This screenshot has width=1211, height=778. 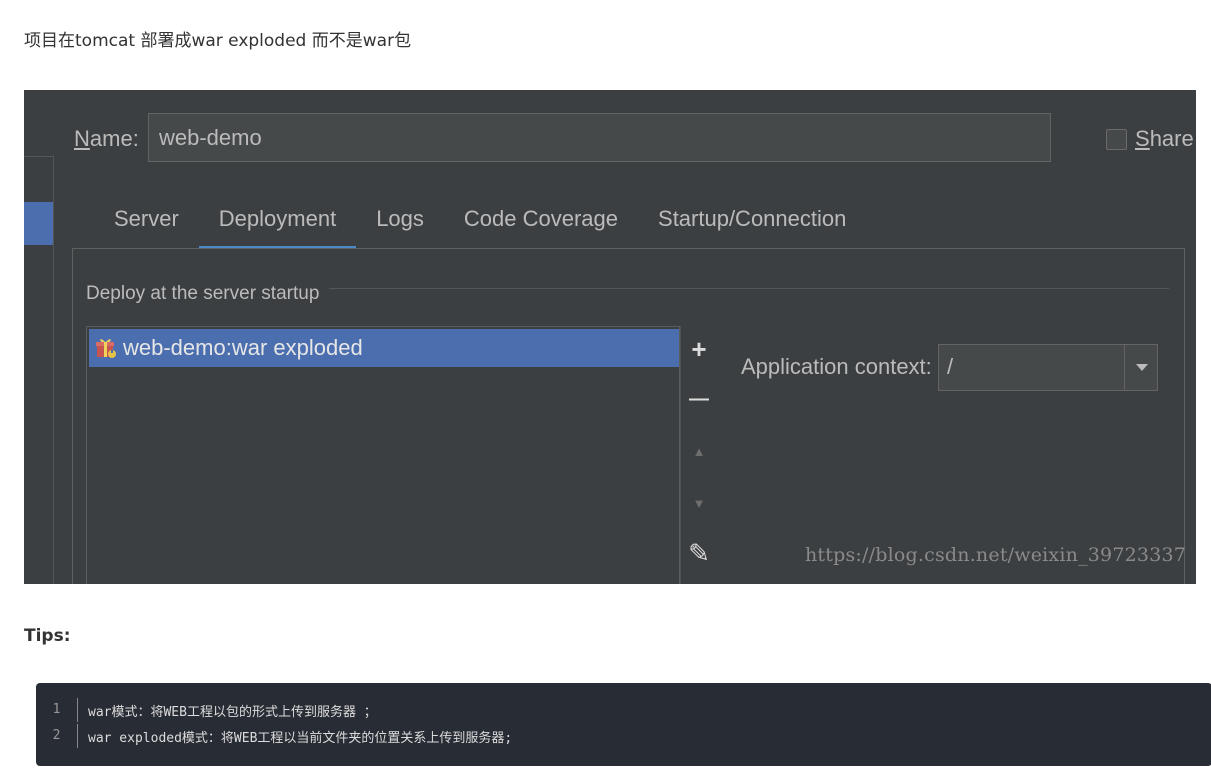 What do you see at coordinates (541, 226) in the screenshot?
I see `tab-code-coverage: Code Coverage` at bounding box center [541, 226].